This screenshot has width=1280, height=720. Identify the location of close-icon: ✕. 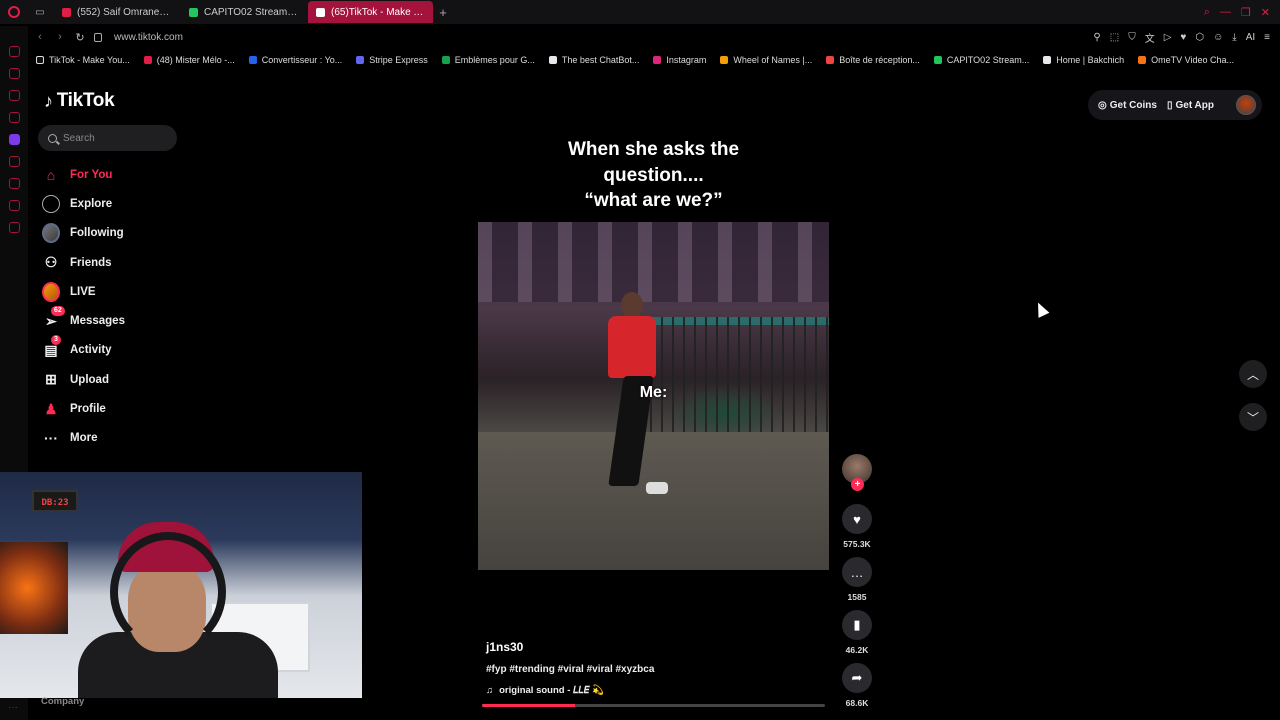
(1265, 12).